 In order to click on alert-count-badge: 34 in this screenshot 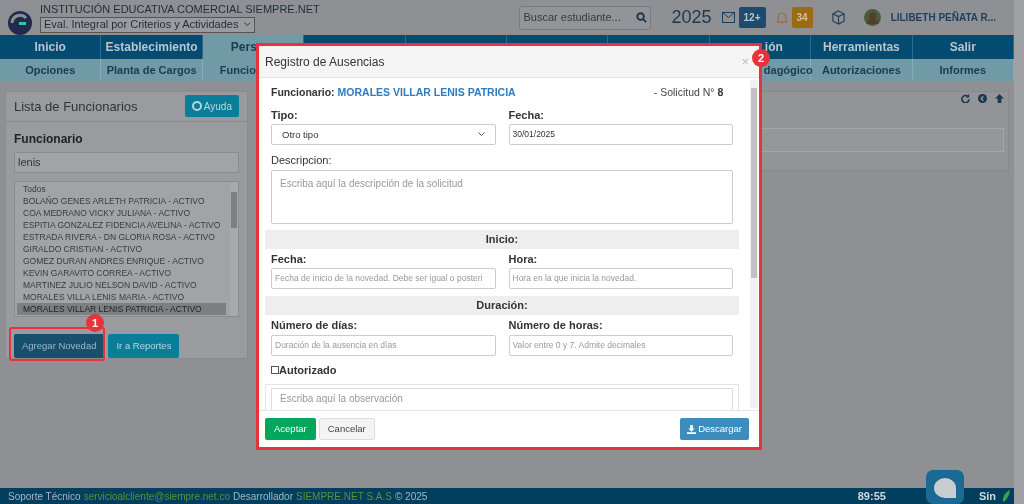, I will do `click(802, 17)`.